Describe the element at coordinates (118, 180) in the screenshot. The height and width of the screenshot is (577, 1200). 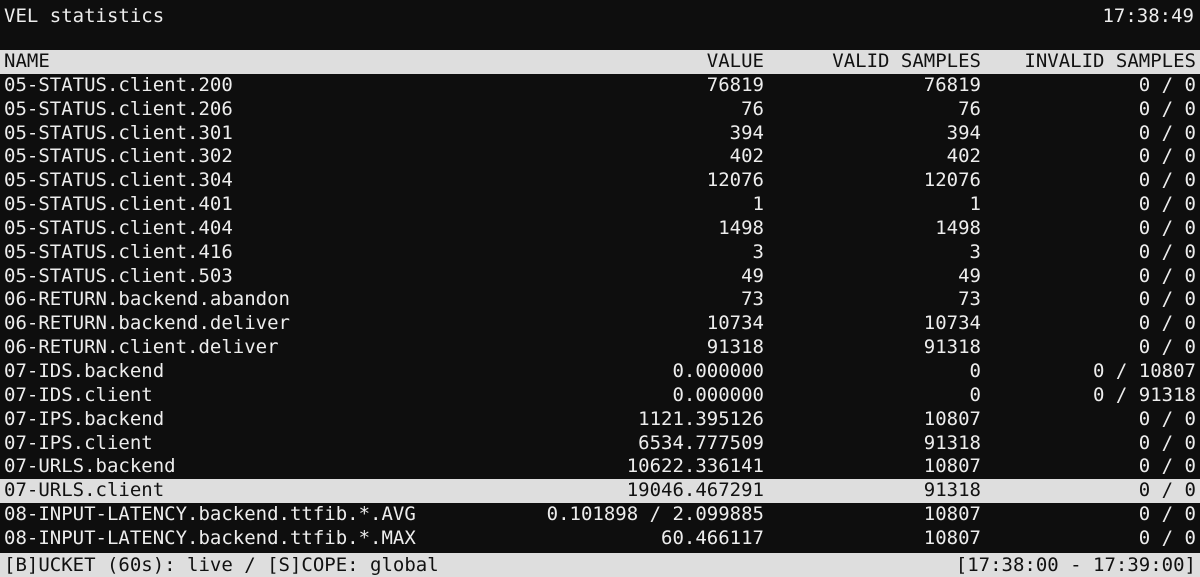
I see `metric-name: 05-STATUS.client.304` at that location.